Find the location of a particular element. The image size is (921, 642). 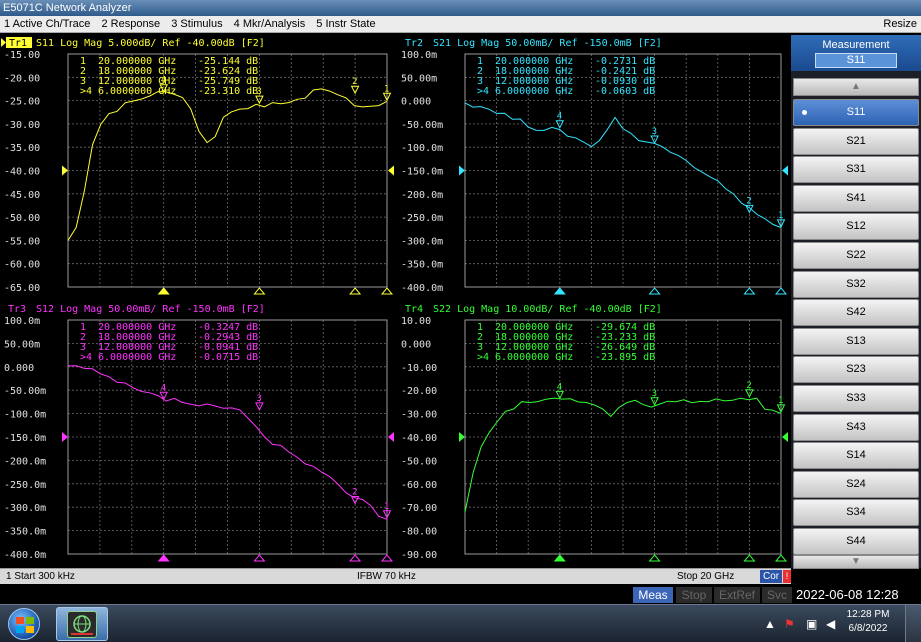

menu-mkr-analysis: 4 Mkr/Analysis is located at coordinates (270, 24).